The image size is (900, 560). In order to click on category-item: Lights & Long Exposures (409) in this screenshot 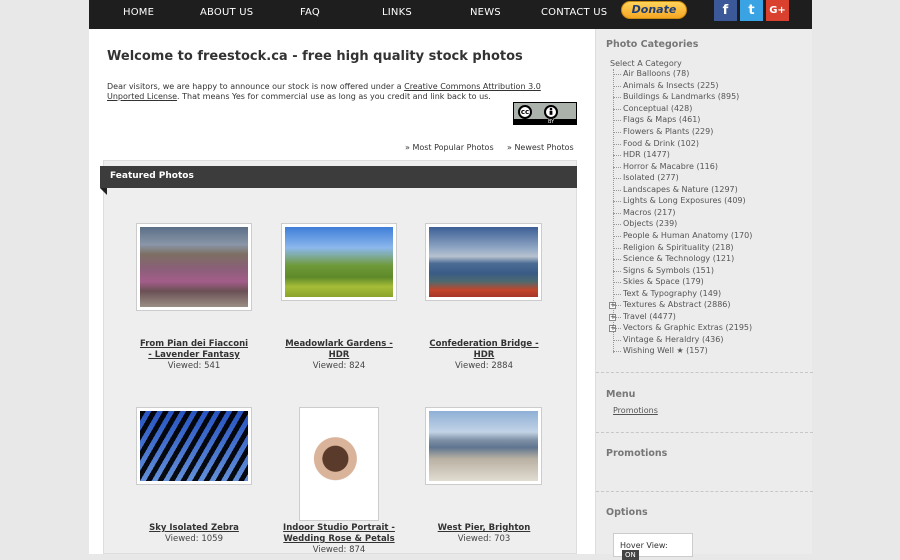, I will do `click(679, 200)`.